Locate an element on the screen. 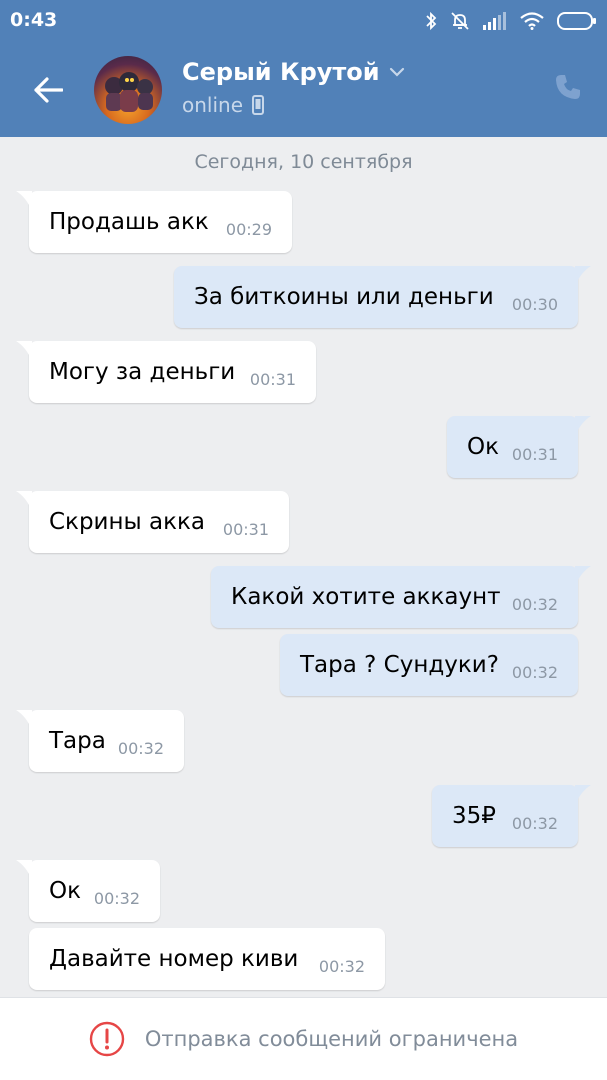  message-text: Тара is located at coordinates (77, 741).